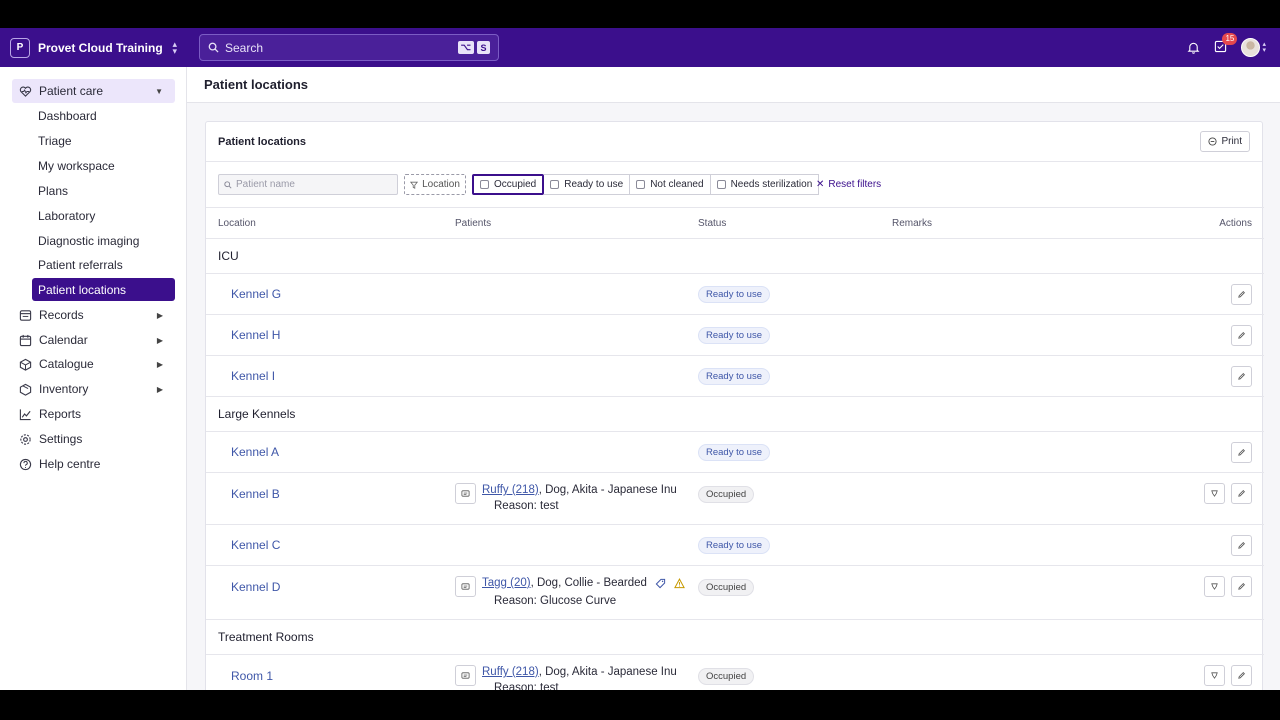 The height and width of the screenshot is (720, 1280). I want to click on tag-icon, so click(660, 583).